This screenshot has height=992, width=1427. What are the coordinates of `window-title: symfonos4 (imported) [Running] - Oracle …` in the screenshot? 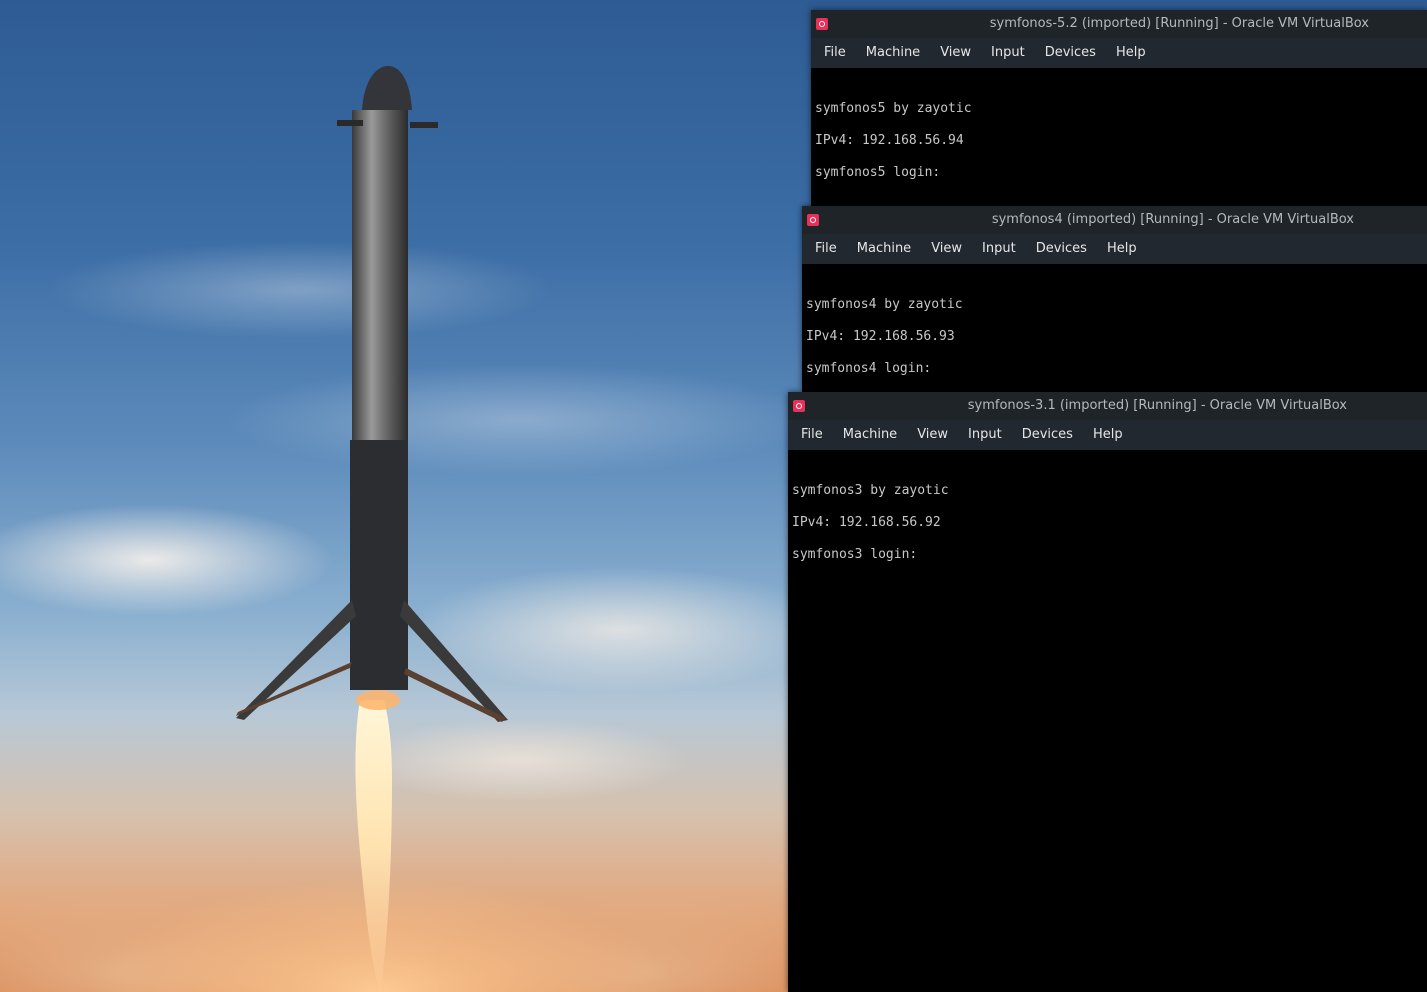 It's located at (1172, 219).